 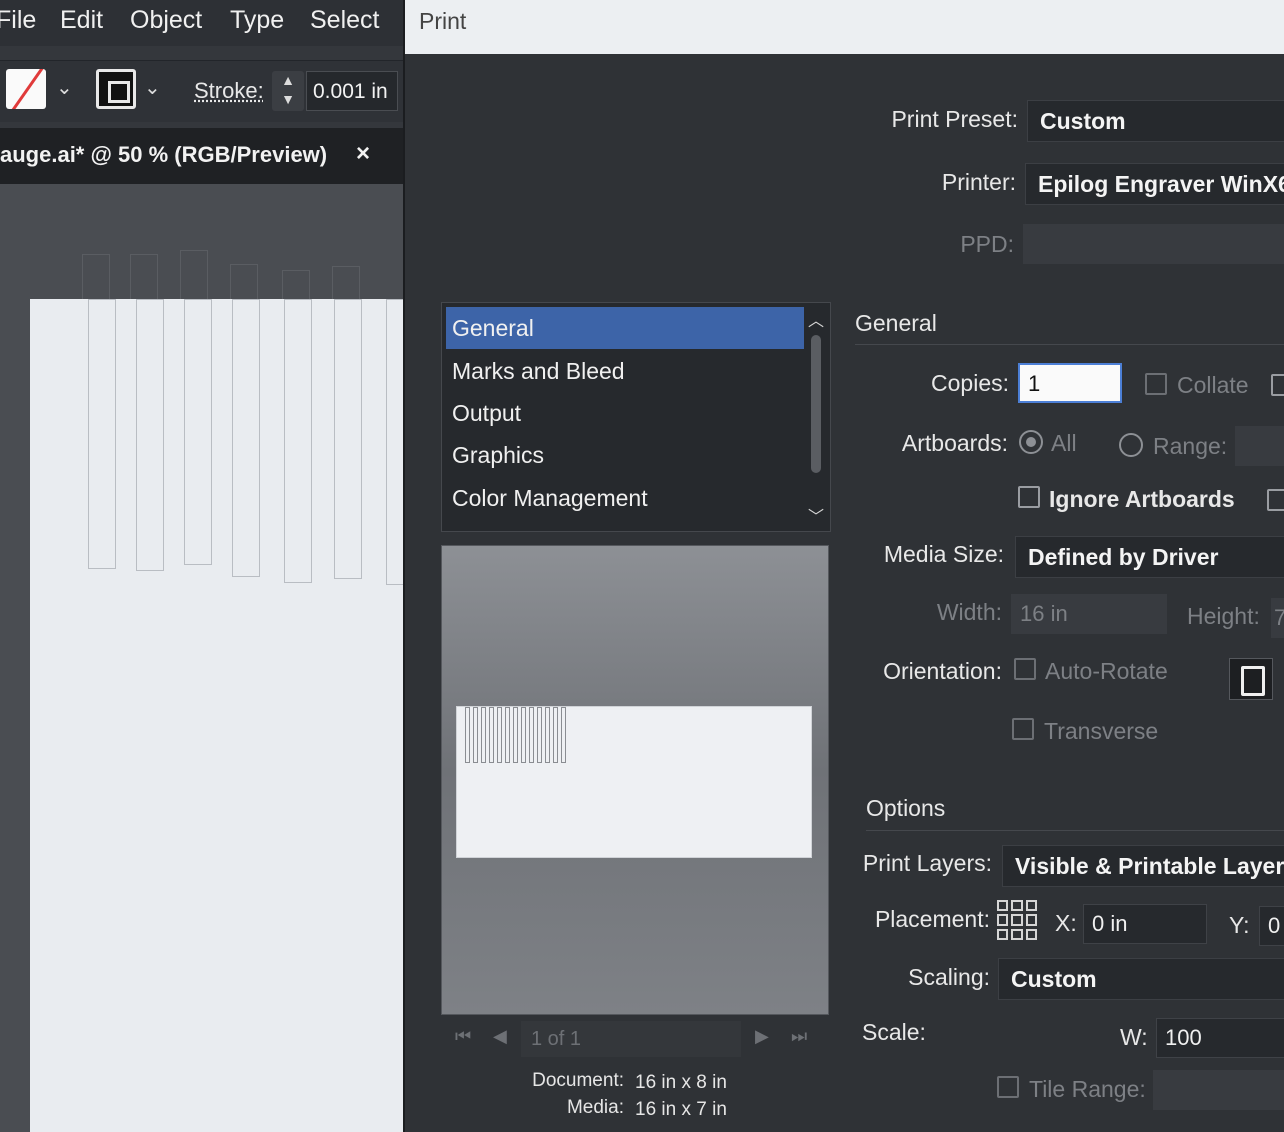 What do you see at coordinates (1106, 671) in the screenshot?
I see `auto-rotate-label: Auto-Rotate` at bounding box center [1106, 671].